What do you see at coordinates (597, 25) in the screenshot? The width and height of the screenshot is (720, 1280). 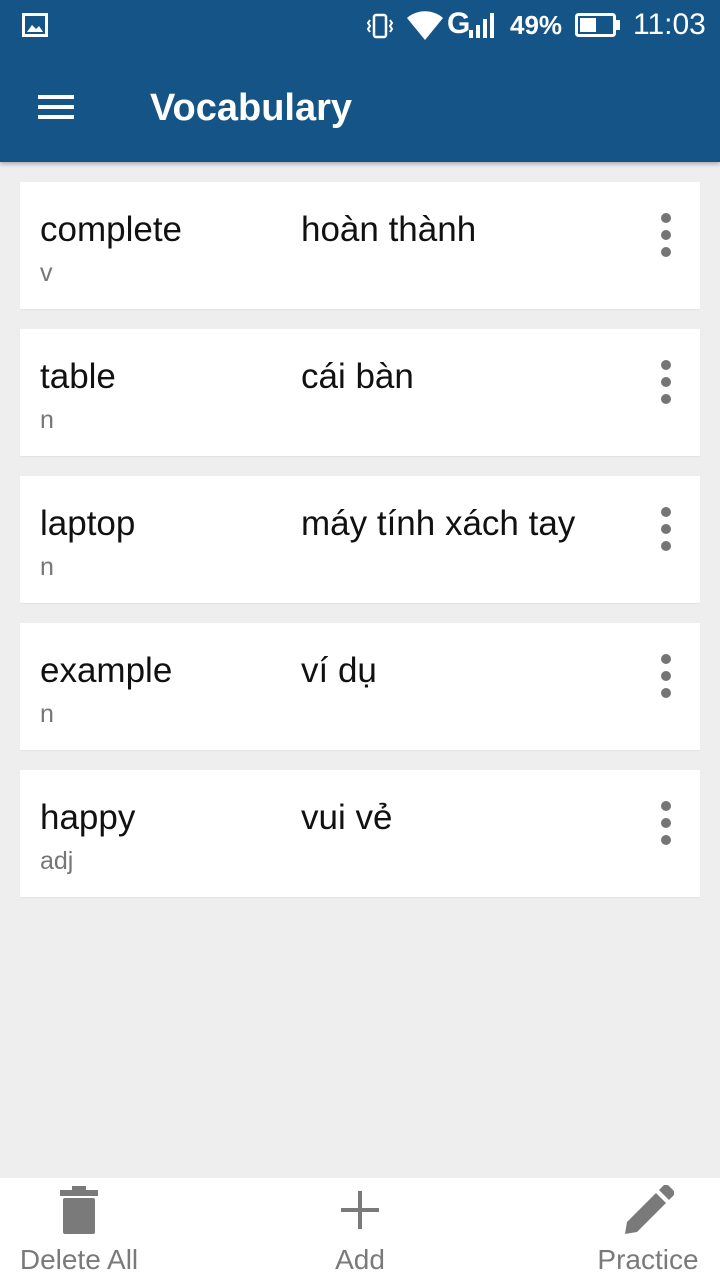 I see `battery-icon` at bounding box center [597, 25].